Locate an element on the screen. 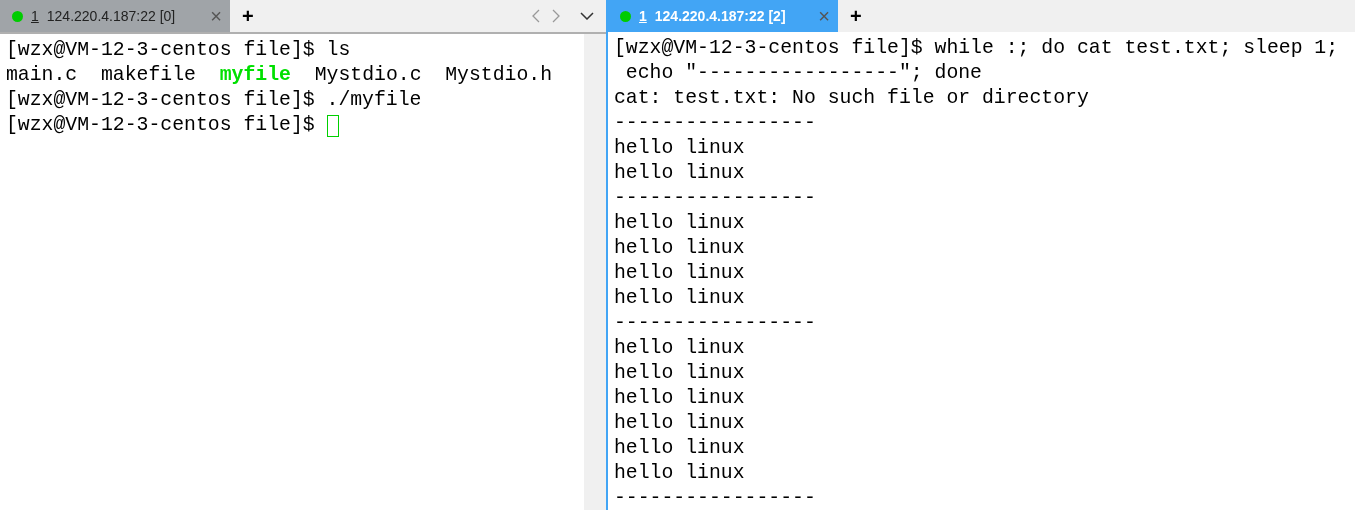 This screenshot has height=510, width=1355. tab-title: 124.220.4.187:22 [2] is located at coordinates (720, 16).